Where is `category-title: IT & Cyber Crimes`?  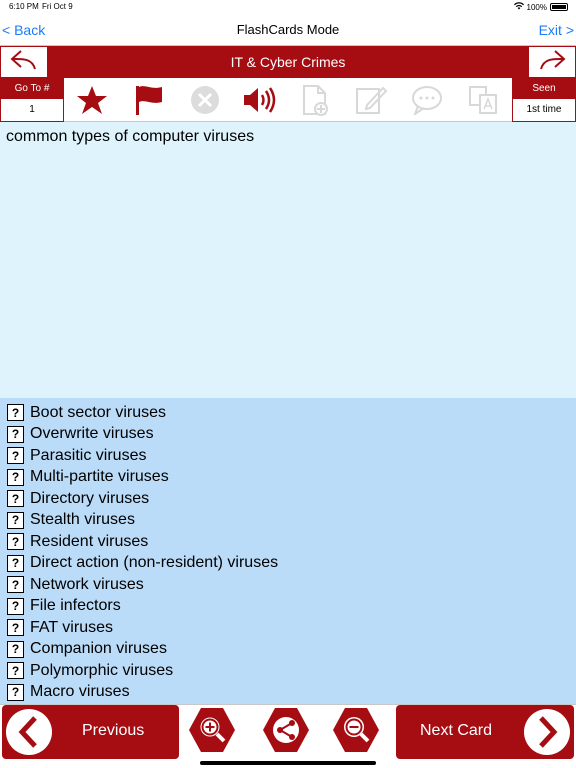
category-title: IT & Cyber Crimes is located at coordinates (288, 62).